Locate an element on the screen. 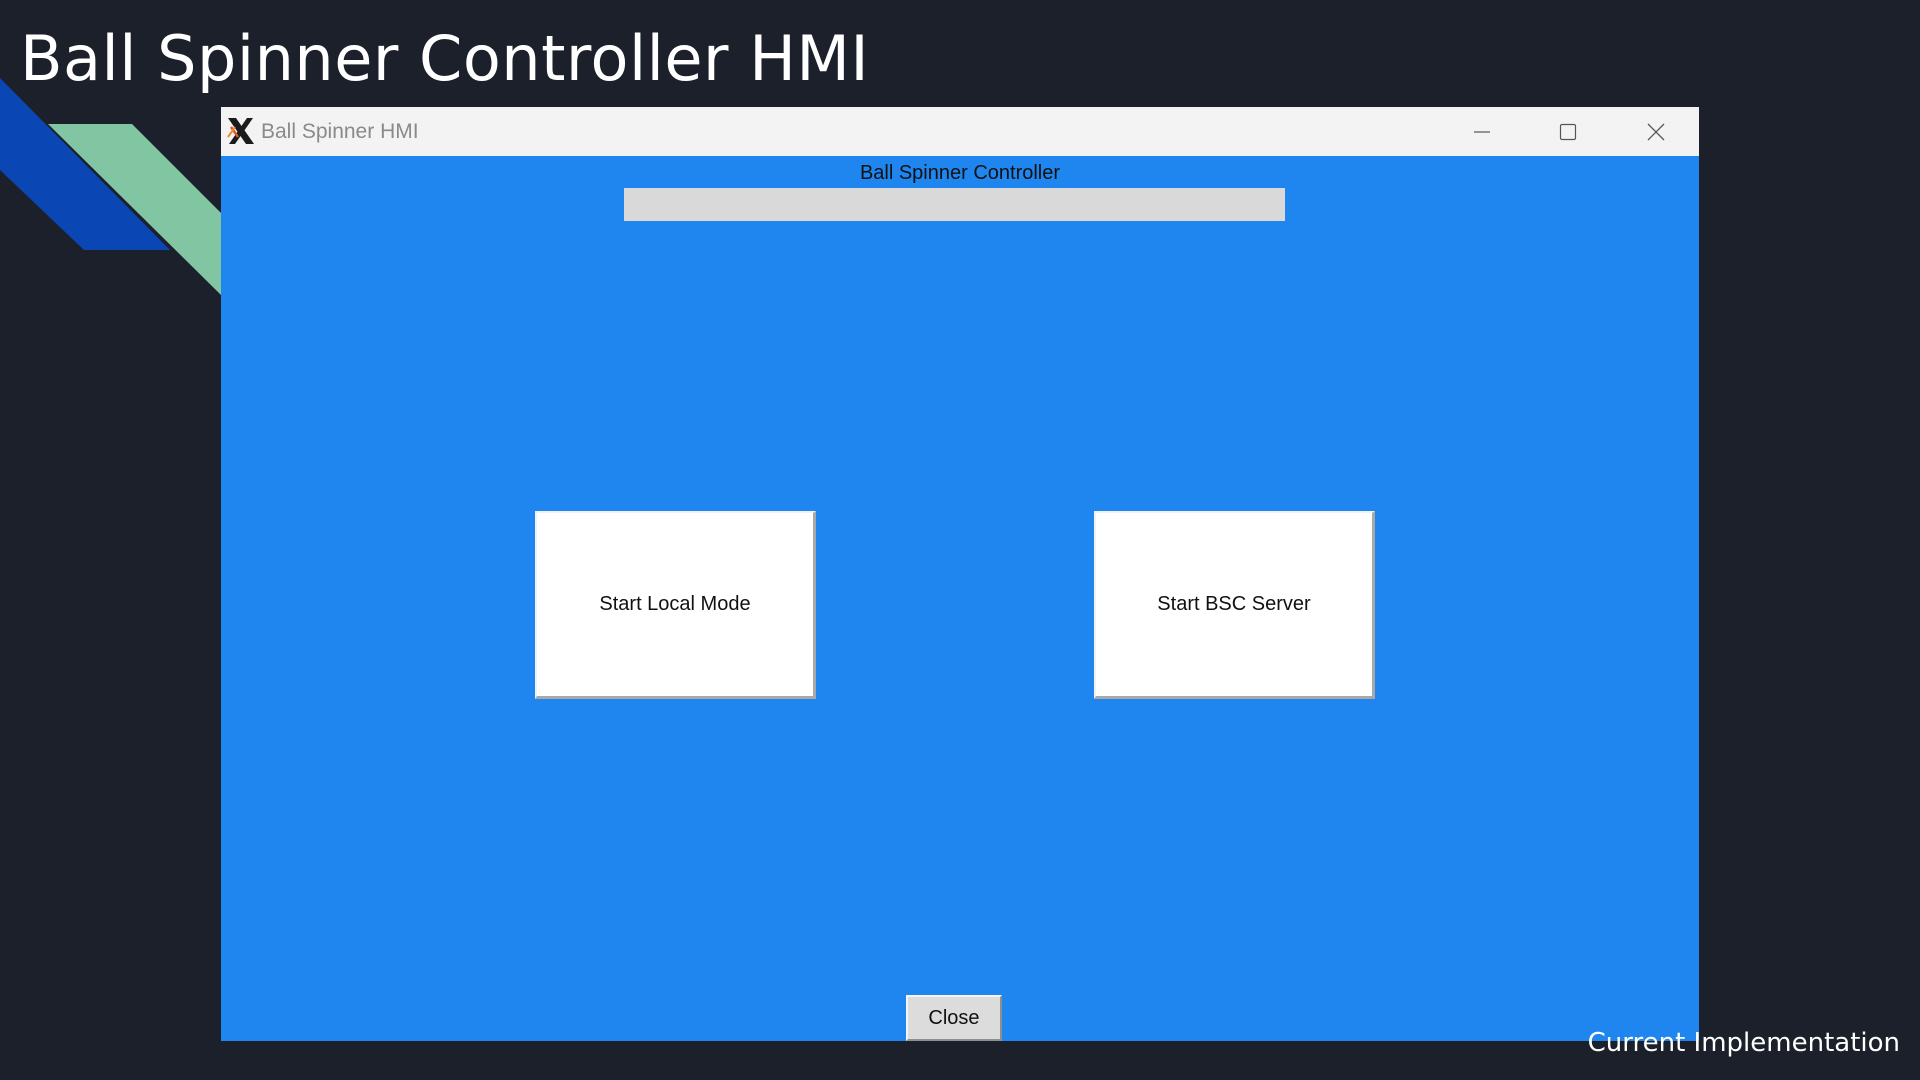  slide-title: Ball Spinner Controller HMI is located at coordinates (445, 58).